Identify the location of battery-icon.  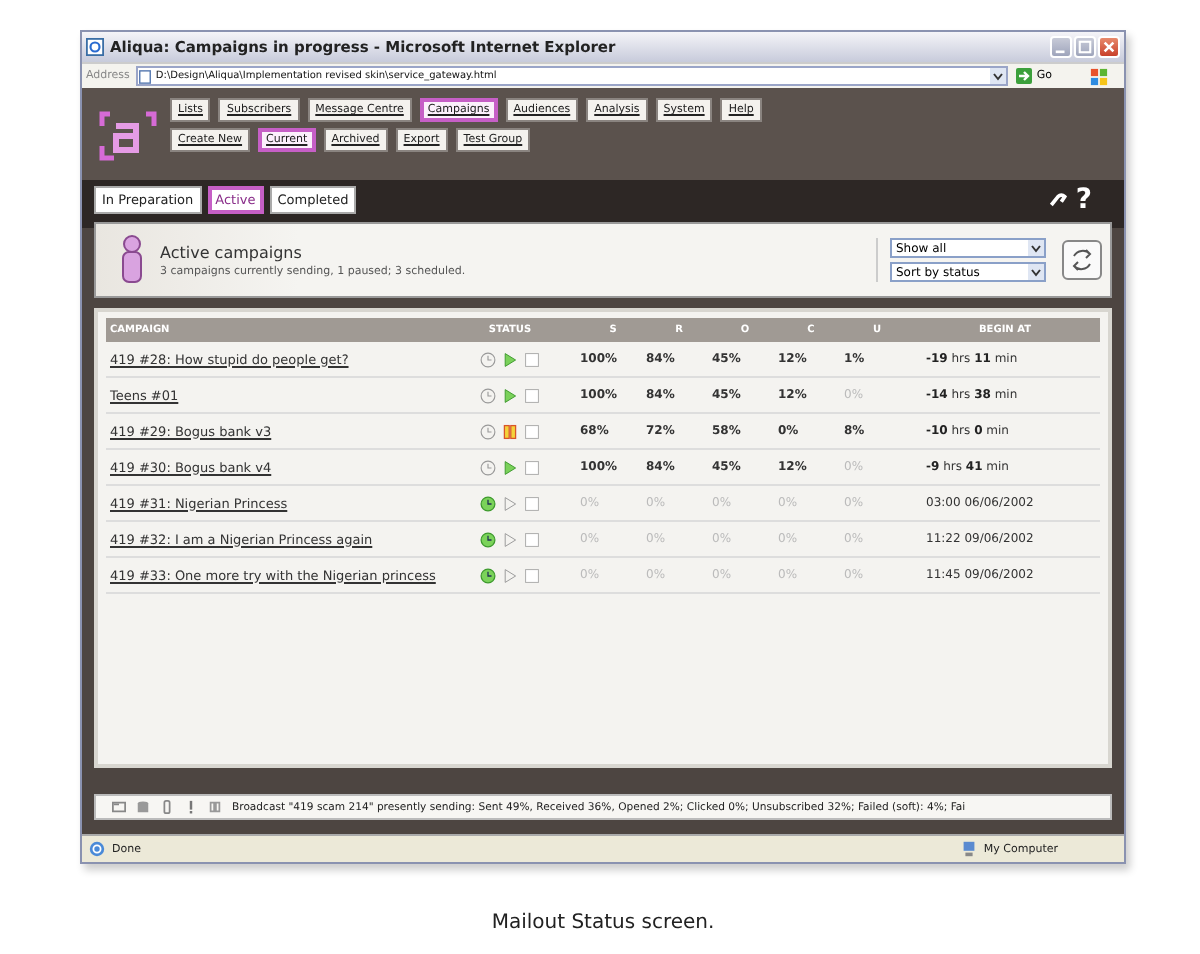
(167, 807).